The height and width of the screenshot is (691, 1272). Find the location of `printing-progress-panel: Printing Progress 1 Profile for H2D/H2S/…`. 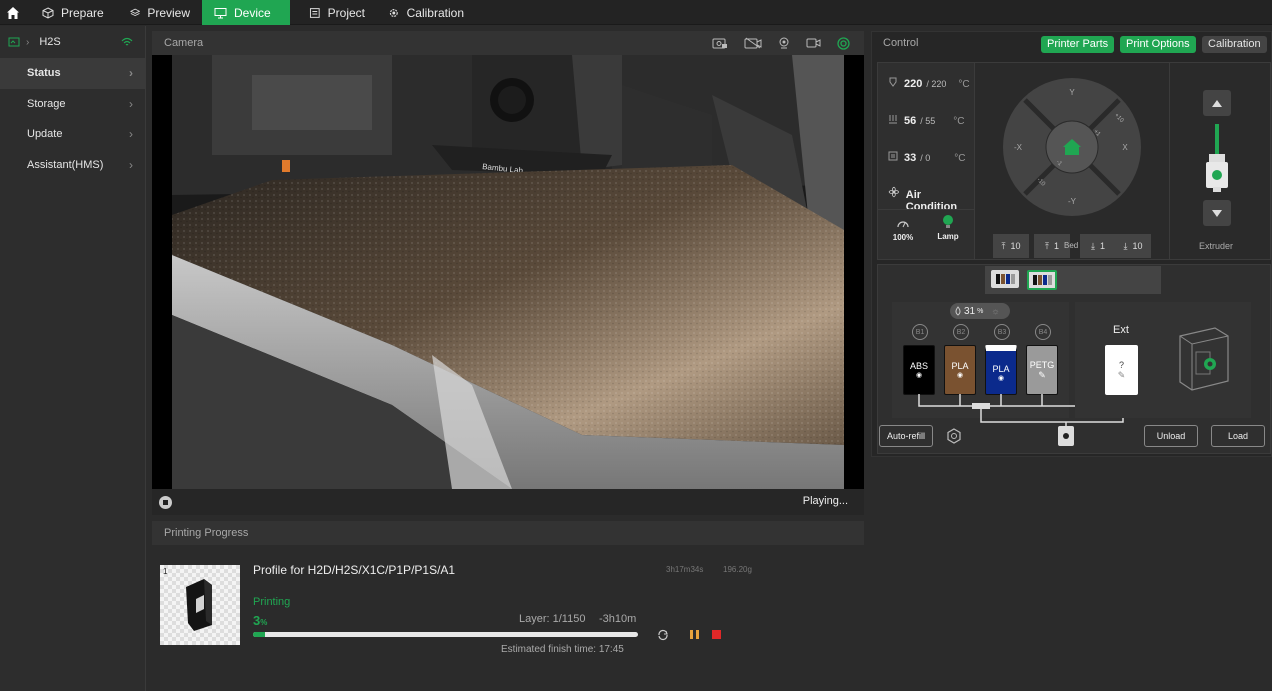

printing-progress-panel: Printing Progress 1 Profile for H2D/H2S/… is located at coordinates (508, 606).